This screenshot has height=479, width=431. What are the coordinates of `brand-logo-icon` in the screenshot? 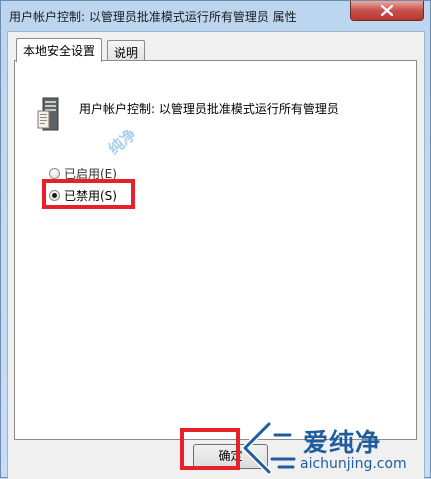 It's located at (269, 448).